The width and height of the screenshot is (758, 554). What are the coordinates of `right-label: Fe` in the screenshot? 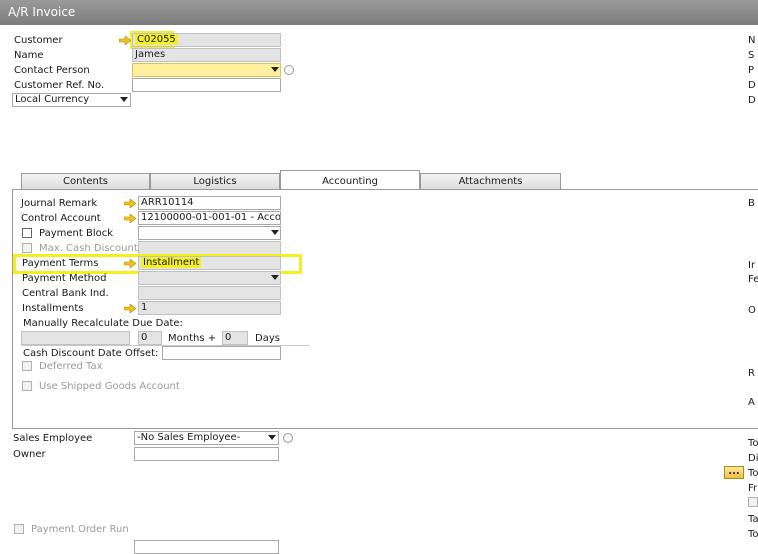 It's located at (753, 279).